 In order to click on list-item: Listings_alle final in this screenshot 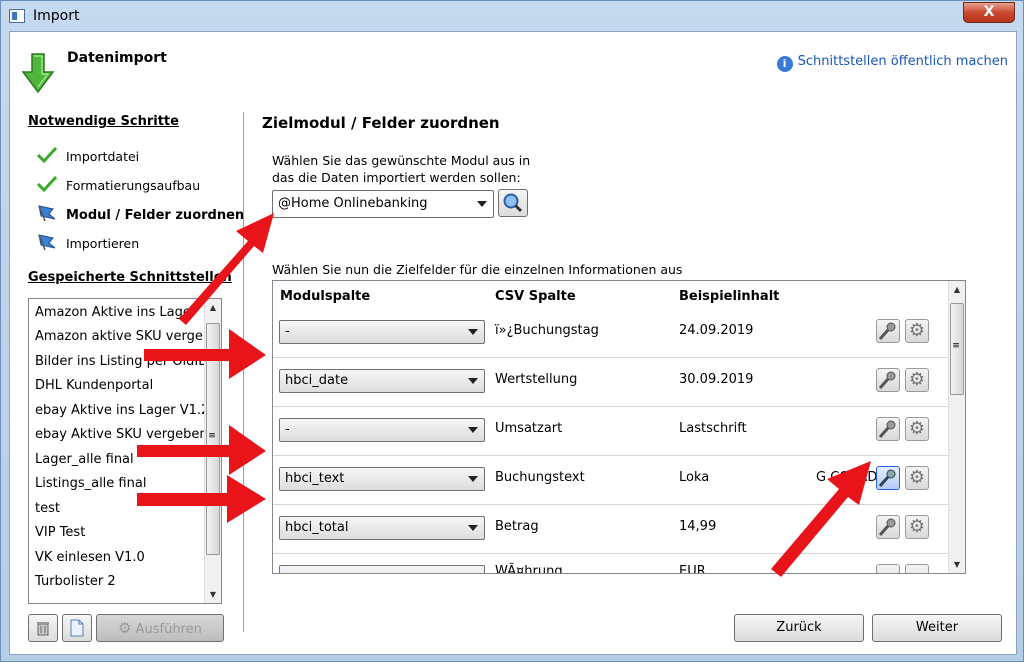, I will do `click(90, 483)`.